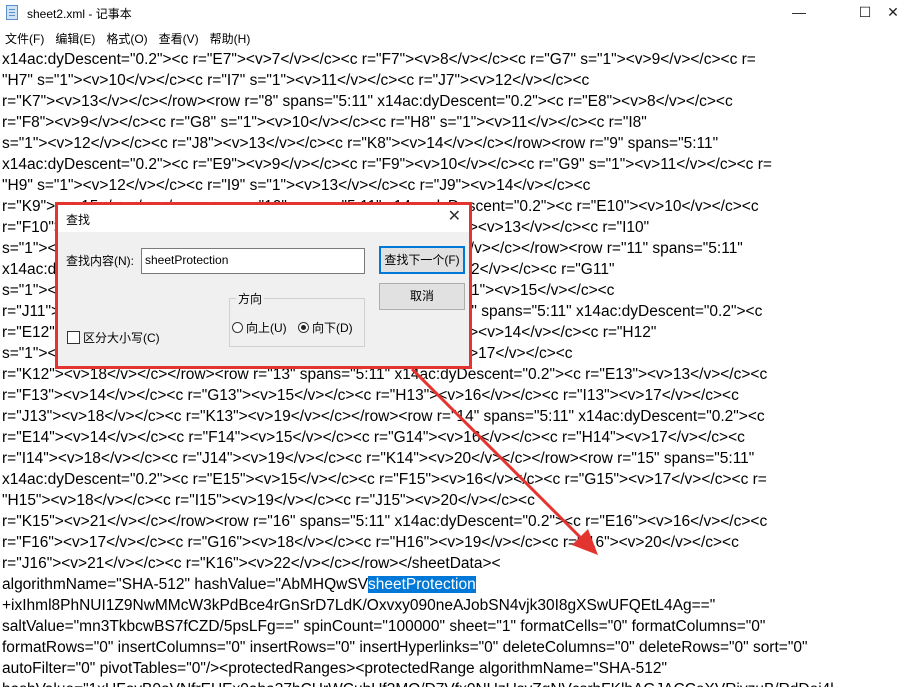 The width and height of the screenshot is (916, 687). I want to click on selected-text: sheetProtection, so click(422, 584).